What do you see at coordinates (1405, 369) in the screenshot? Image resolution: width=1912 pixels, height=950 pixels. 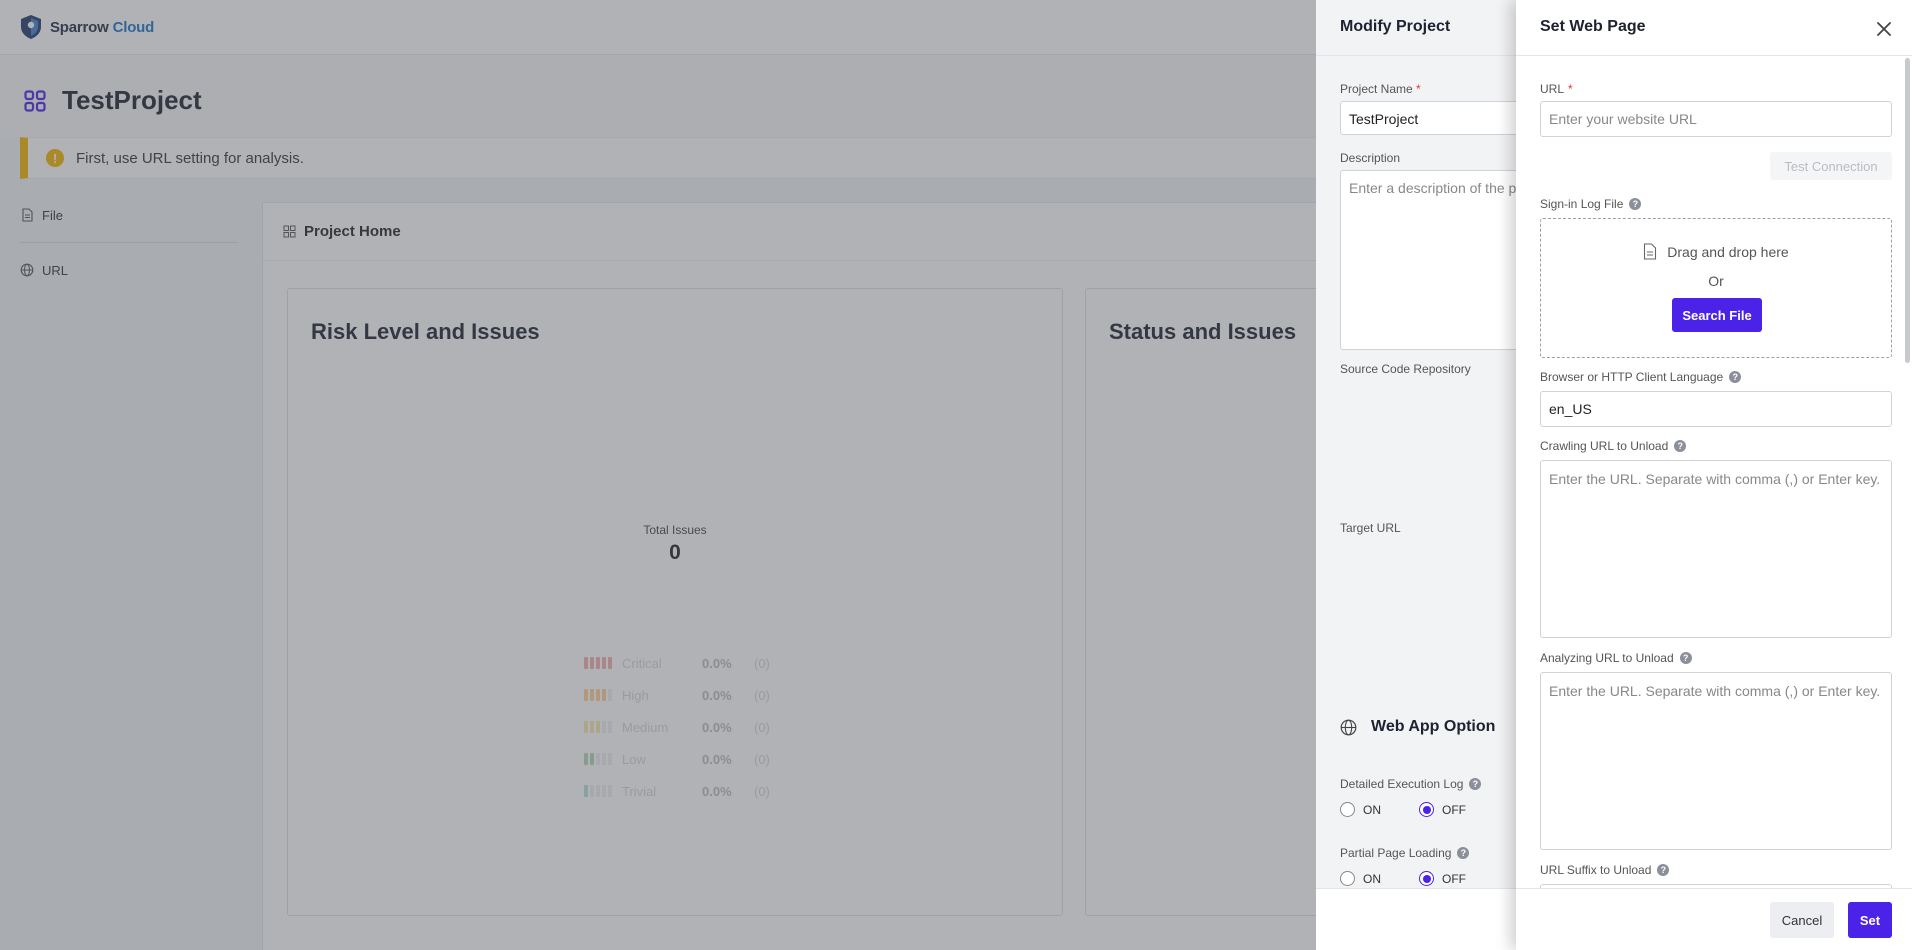 I see `source-repo-label: Source Code Repository` at bounding box center [1405, 369].